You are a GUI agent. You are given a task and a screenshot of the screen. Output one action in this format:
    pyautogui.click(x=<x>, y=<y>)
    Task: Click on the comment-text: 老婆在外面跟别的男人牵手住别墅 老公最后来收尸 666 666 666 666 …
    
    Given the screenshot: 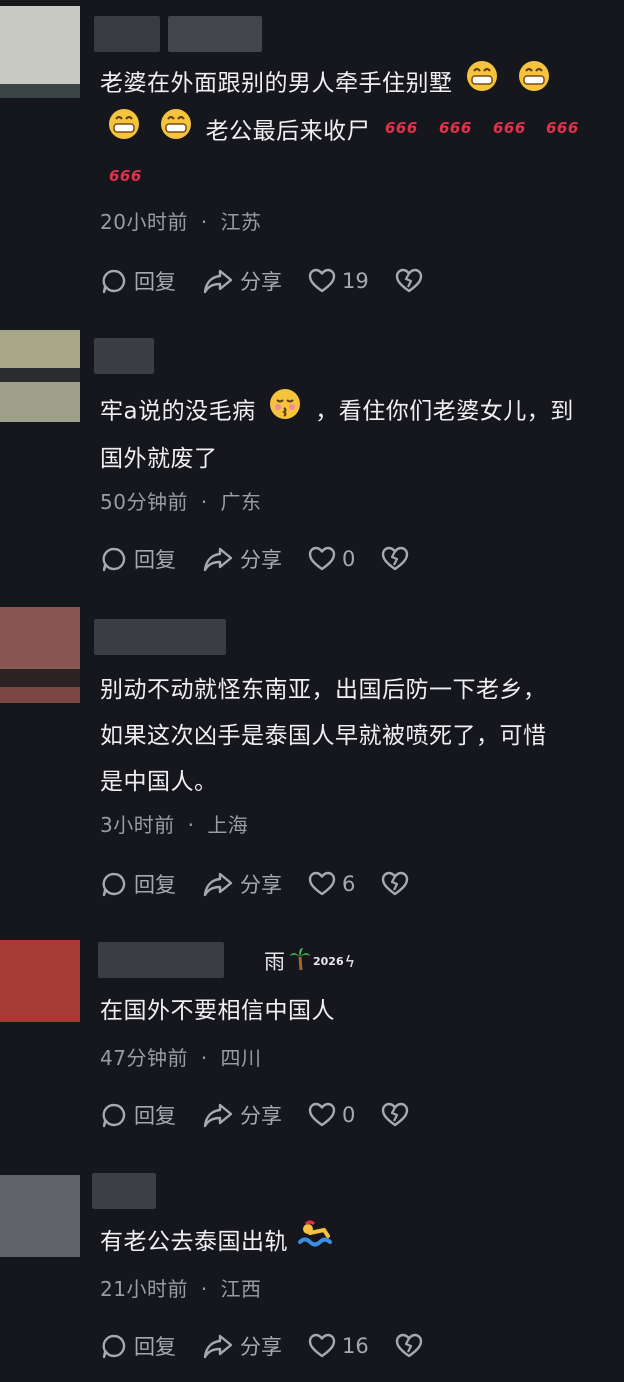 What is the action you would take?
    pyautogui.click(x=355, y=131)
    